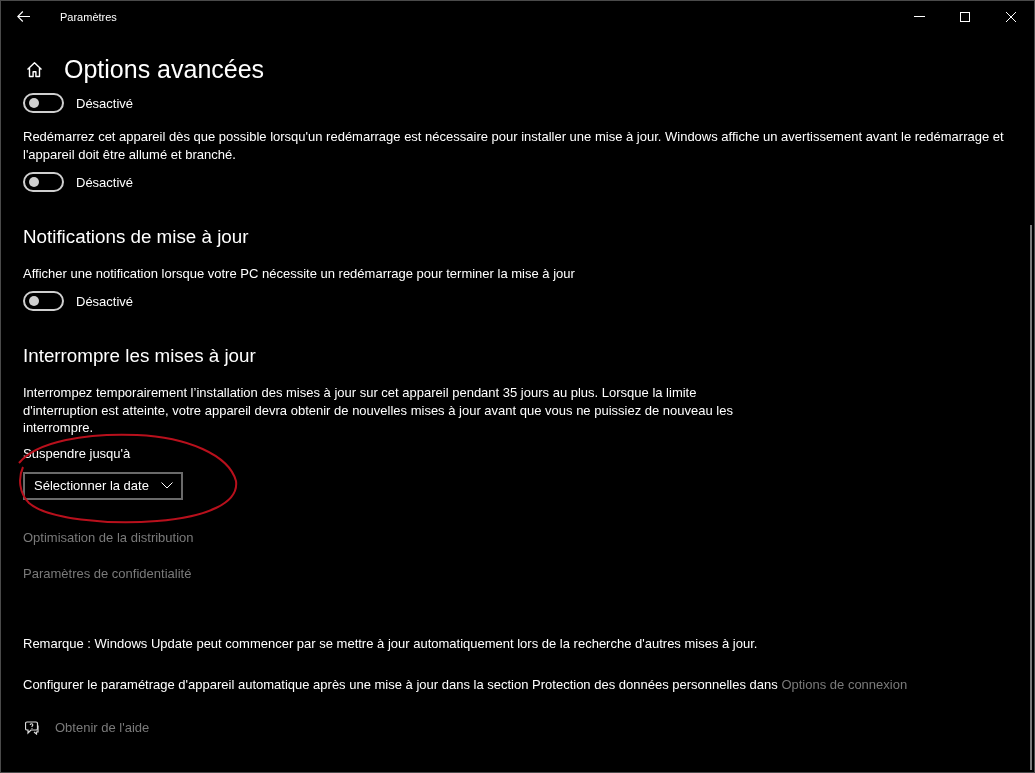  What do you see at coordinates (34, 69) in the screenshot?
I see `home-icon` at bounding box center [34, 69].